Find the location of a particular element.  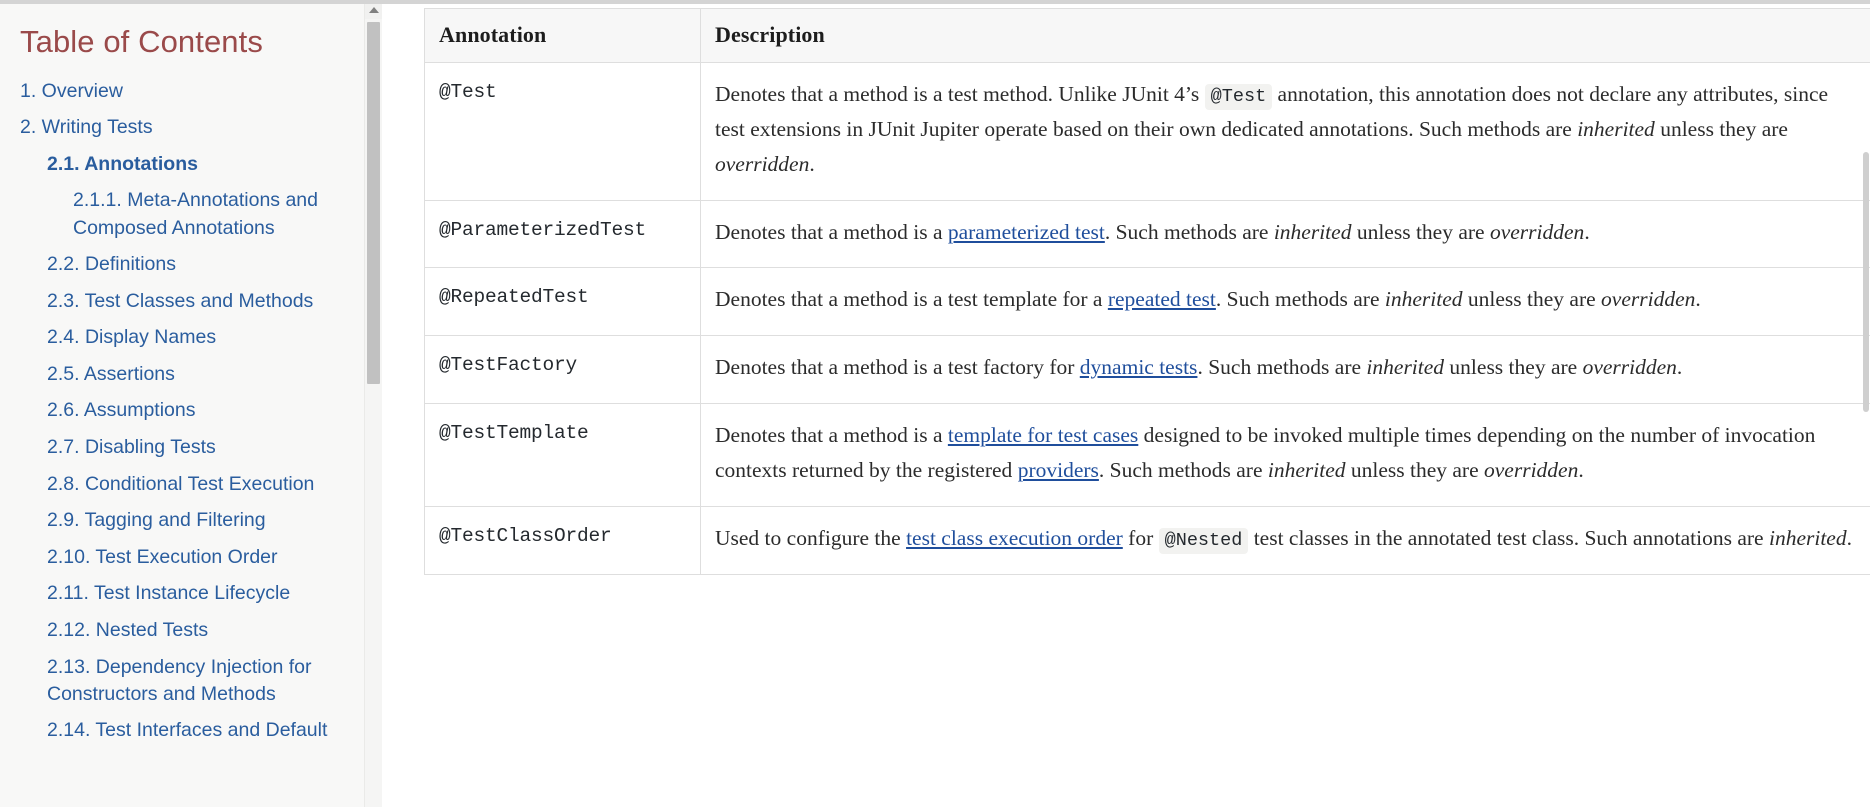

sidebar-item-2: 2.1. Annotations is located at coordinates (207, 164).